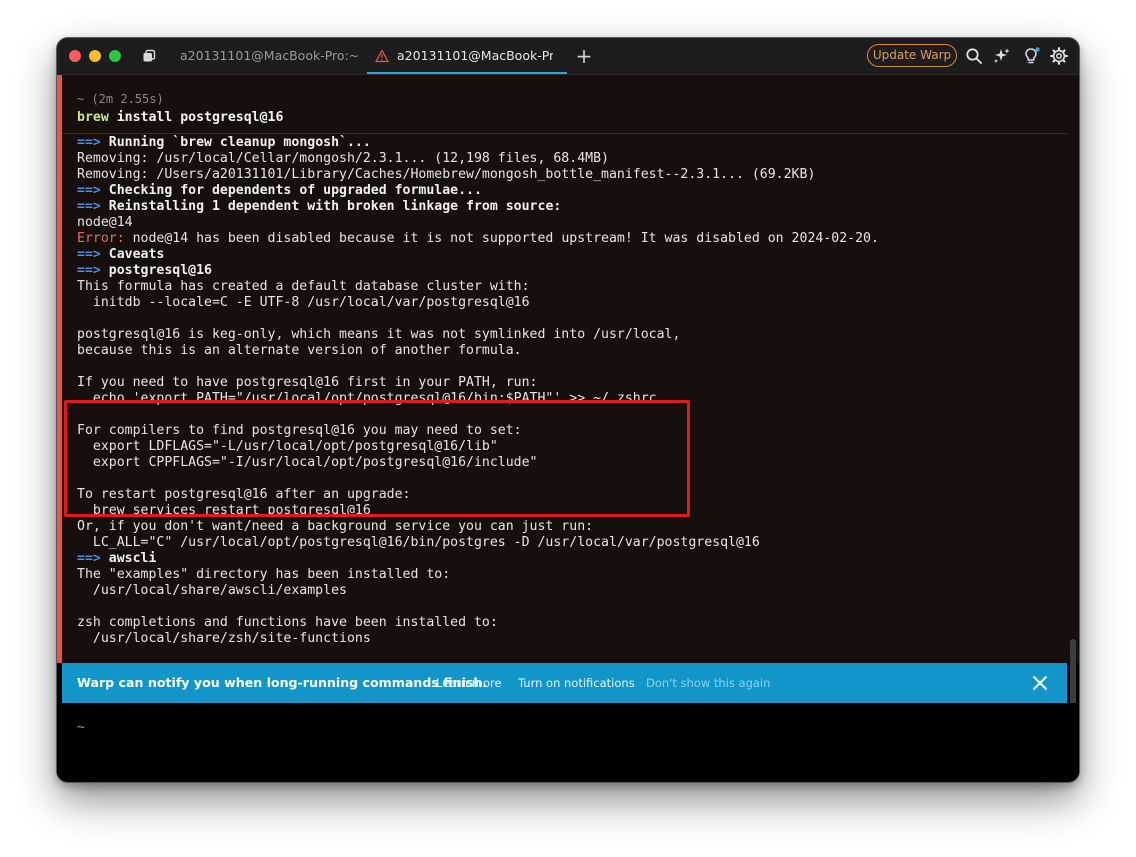  Describe the element at coordinates (382, 56) in the screenshot. I see `warning-icon` at that location.